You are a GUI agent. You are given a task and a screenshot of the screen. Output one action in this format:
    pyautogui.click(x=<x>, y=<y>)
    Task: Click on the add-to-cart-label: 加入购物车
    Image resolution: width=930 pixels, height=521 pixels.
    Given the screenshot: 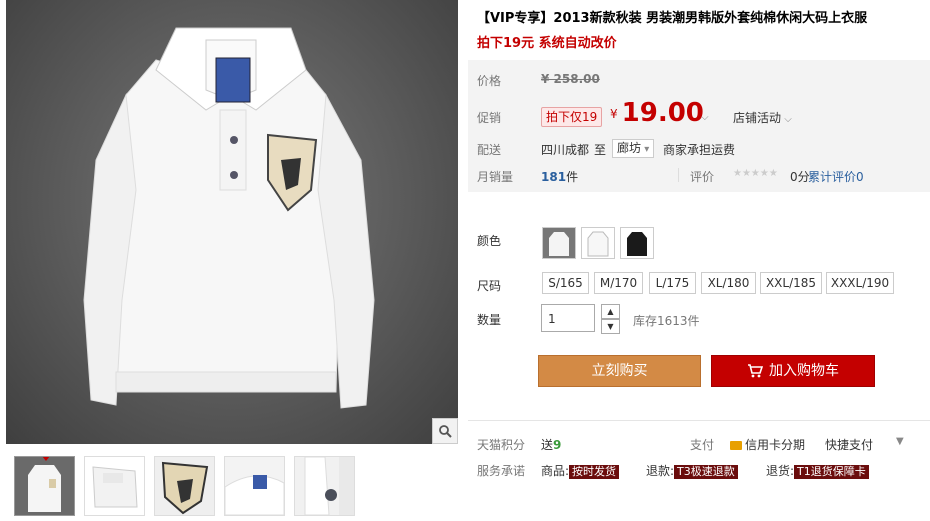 What is the action you would take?
    pyautogui.click(x=804, y=371)
    